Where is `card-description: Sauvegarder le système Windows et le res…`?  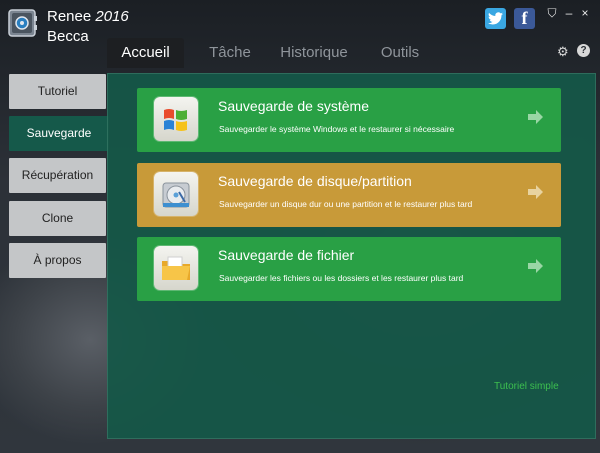
card-description: Sauvegarder le système Windows et le res… is located at coordinates (337, 129).